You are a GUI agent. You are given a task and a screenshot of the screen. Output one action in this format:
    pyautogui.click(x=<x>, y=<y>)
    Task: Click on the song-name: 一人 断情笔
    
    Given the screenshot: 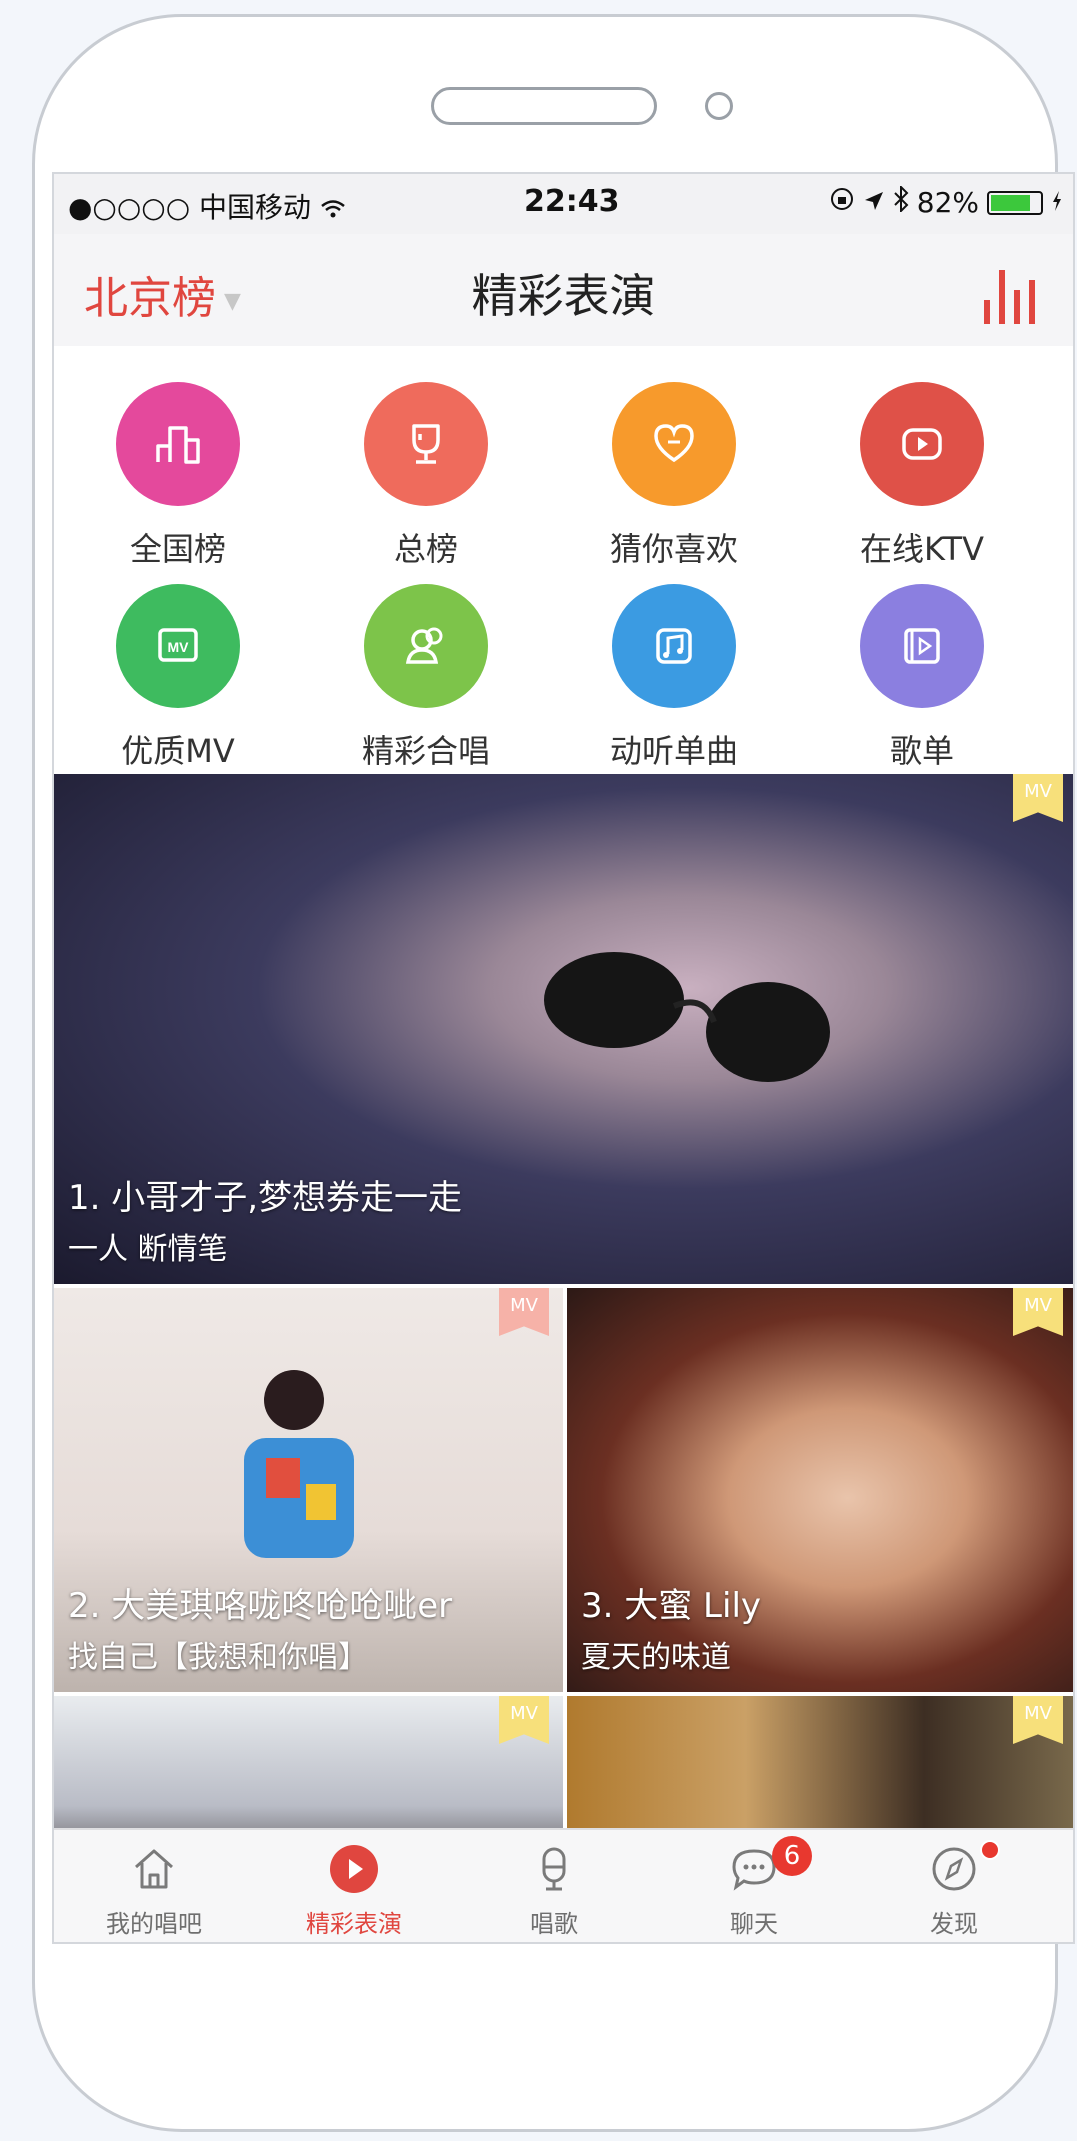 What is the action you would take?
    pyautogui.click(x=148, y=1249)
    